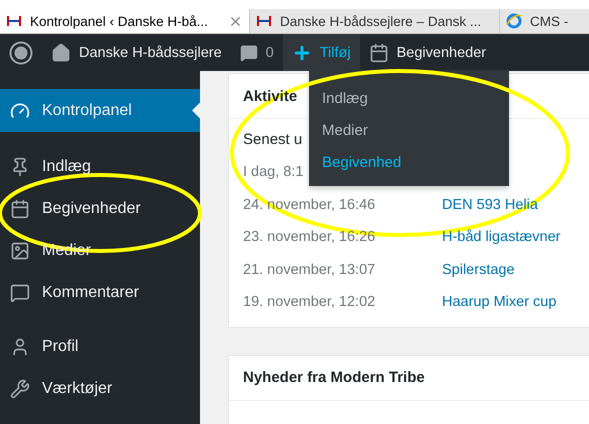 Image resolution: width=589 pixels, height=424 pixels. I want to click on post-link: Spilerstage, so click(478, 270).